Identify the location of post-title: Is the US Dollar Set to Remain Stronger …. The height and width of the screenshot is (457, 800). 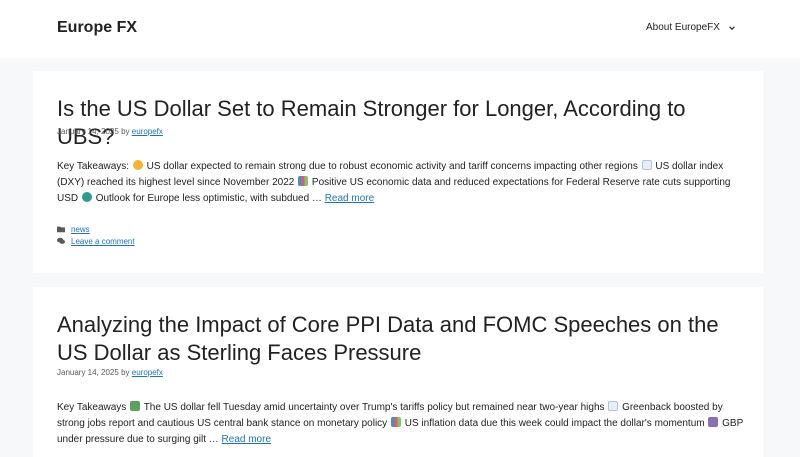
(402, 123).